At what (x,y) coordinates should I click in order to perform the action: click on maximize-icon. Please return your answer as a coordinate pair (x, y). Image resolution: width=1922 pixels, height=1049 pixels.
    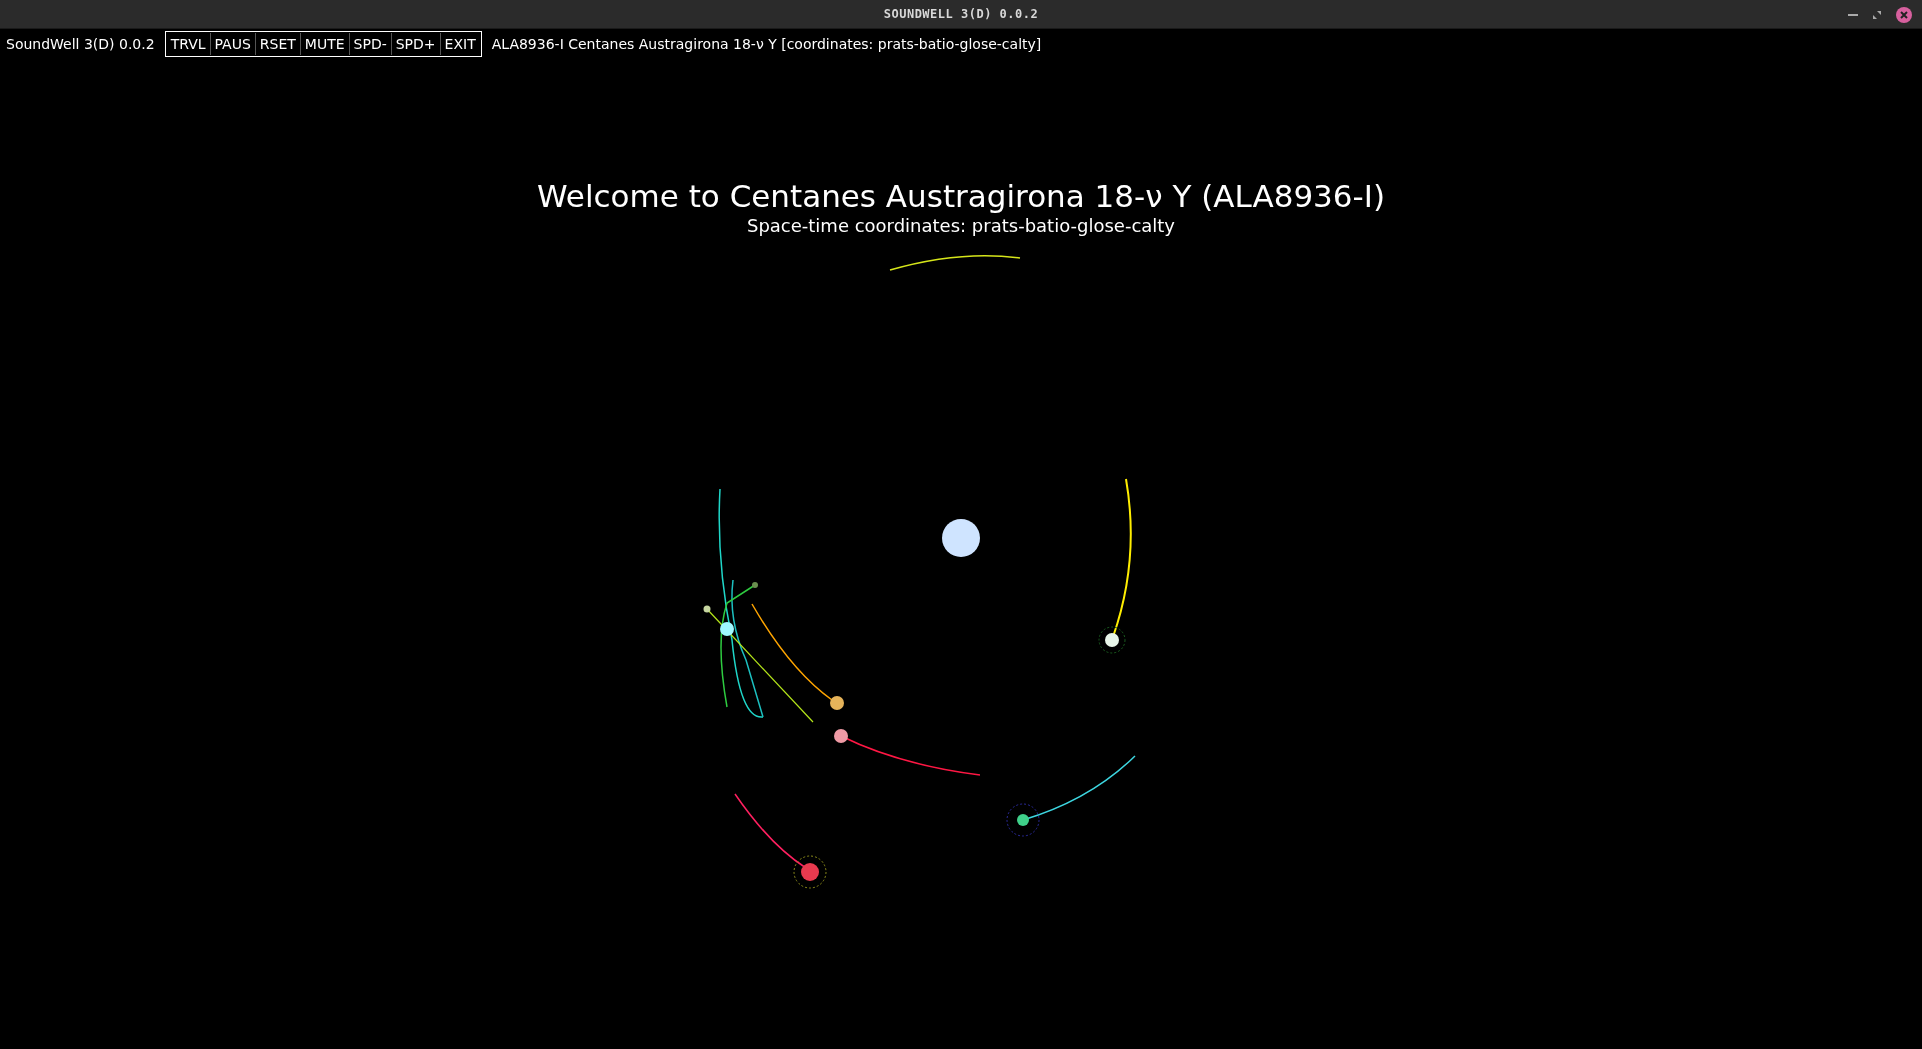
    Looking at the image, I should click on (1877, 14).